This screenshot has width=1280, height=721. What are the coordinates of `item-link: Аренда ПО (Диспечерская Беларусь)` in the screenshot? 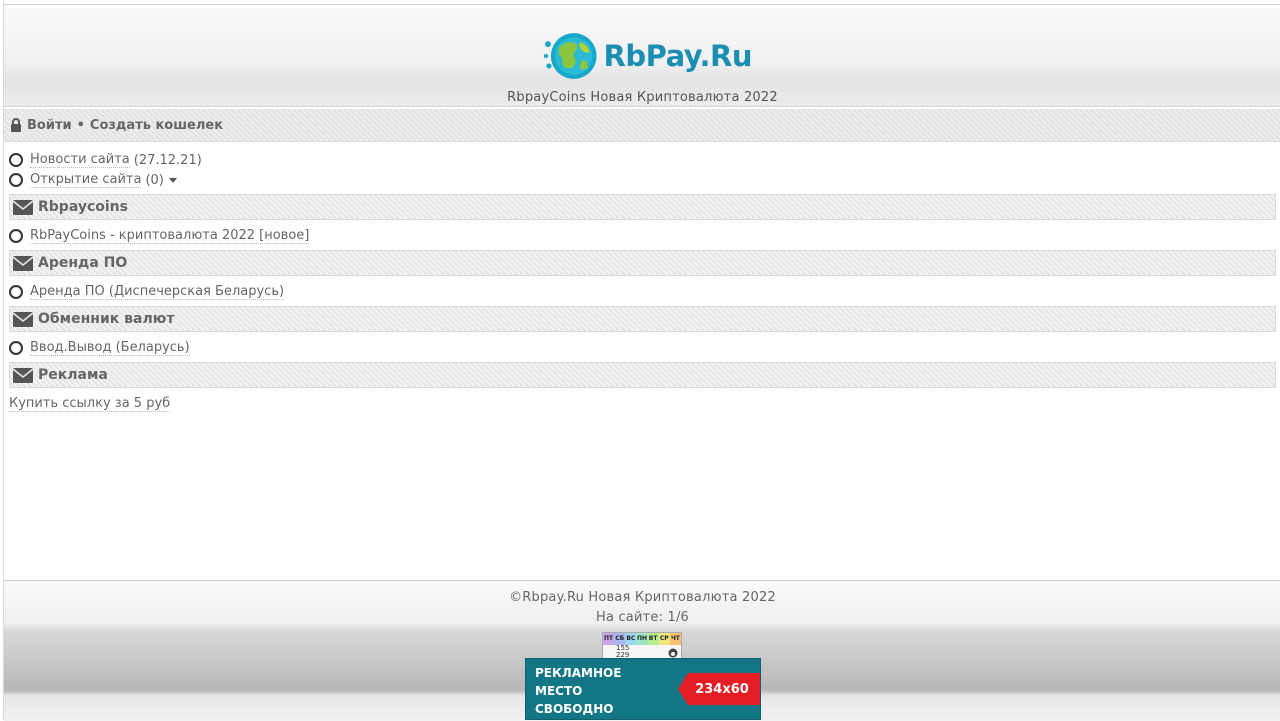 It's located at (157, 292).